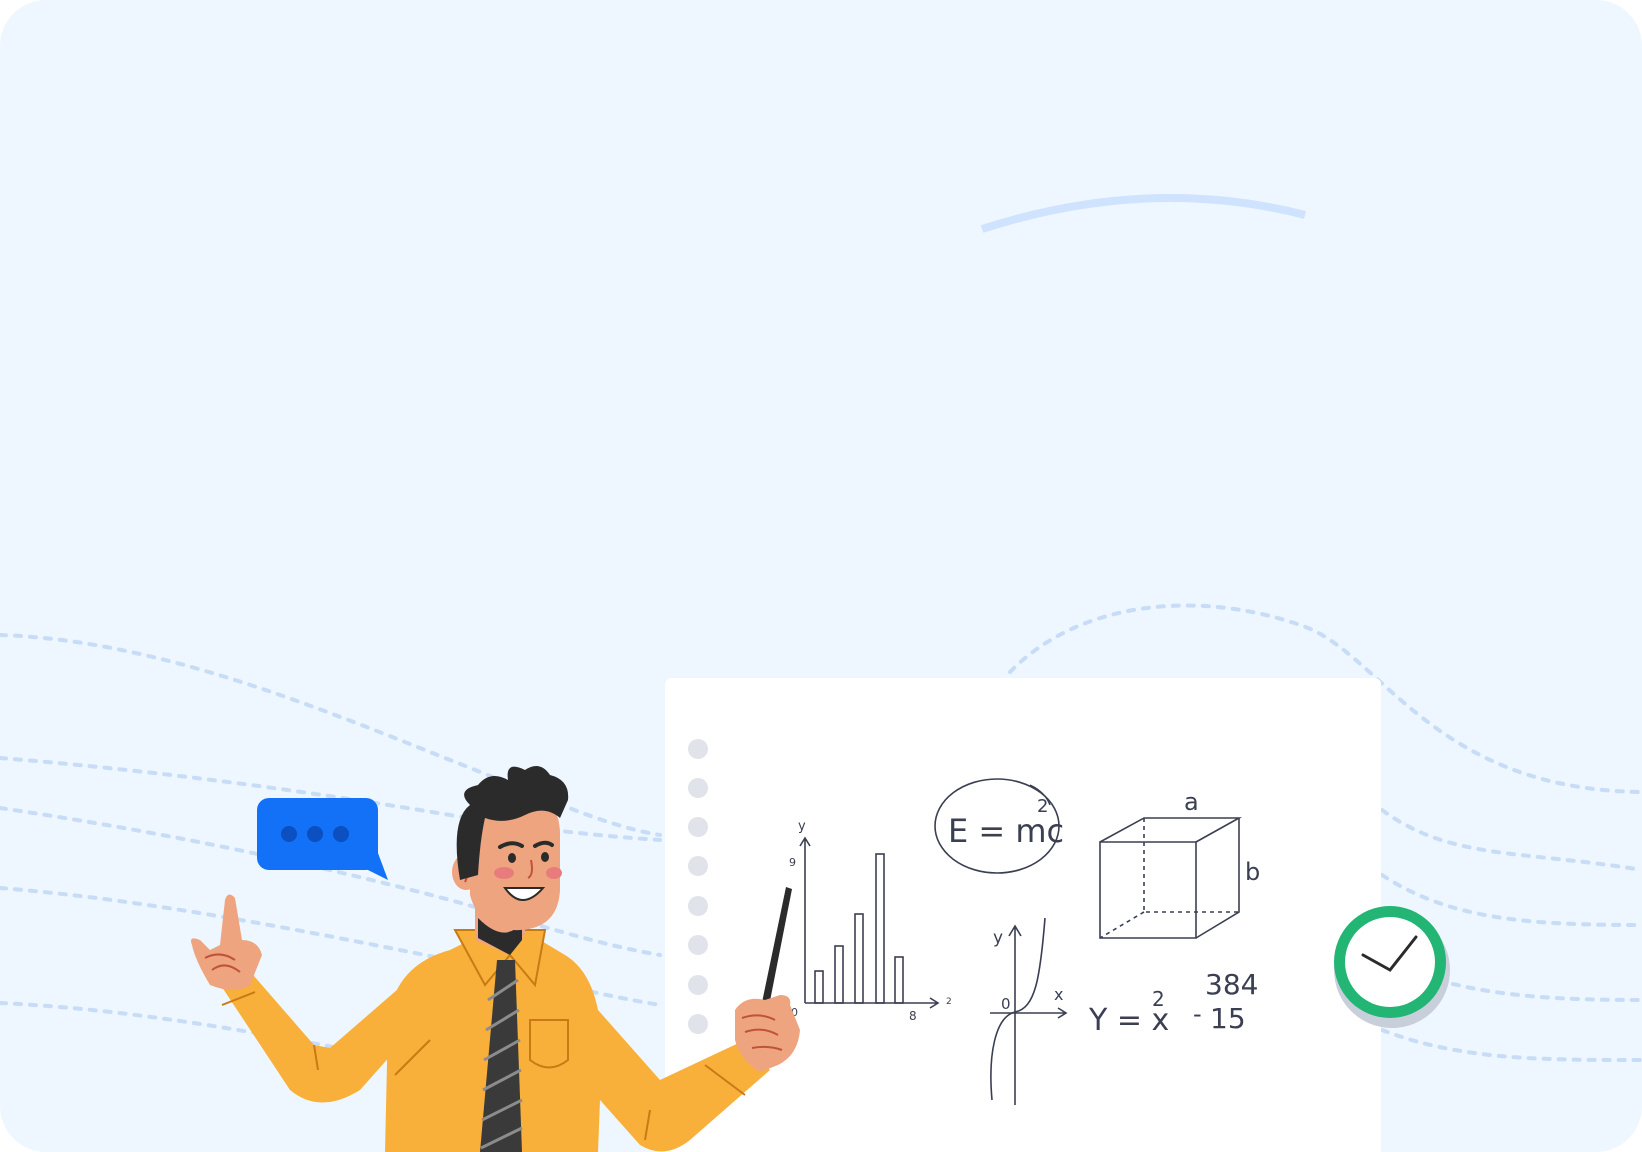 This screenshot has height=1152, width=1642. Describe the element at coordinates (1228, 1018) in the screenshot. I see `arithmetic-bottom: 15` at that location.